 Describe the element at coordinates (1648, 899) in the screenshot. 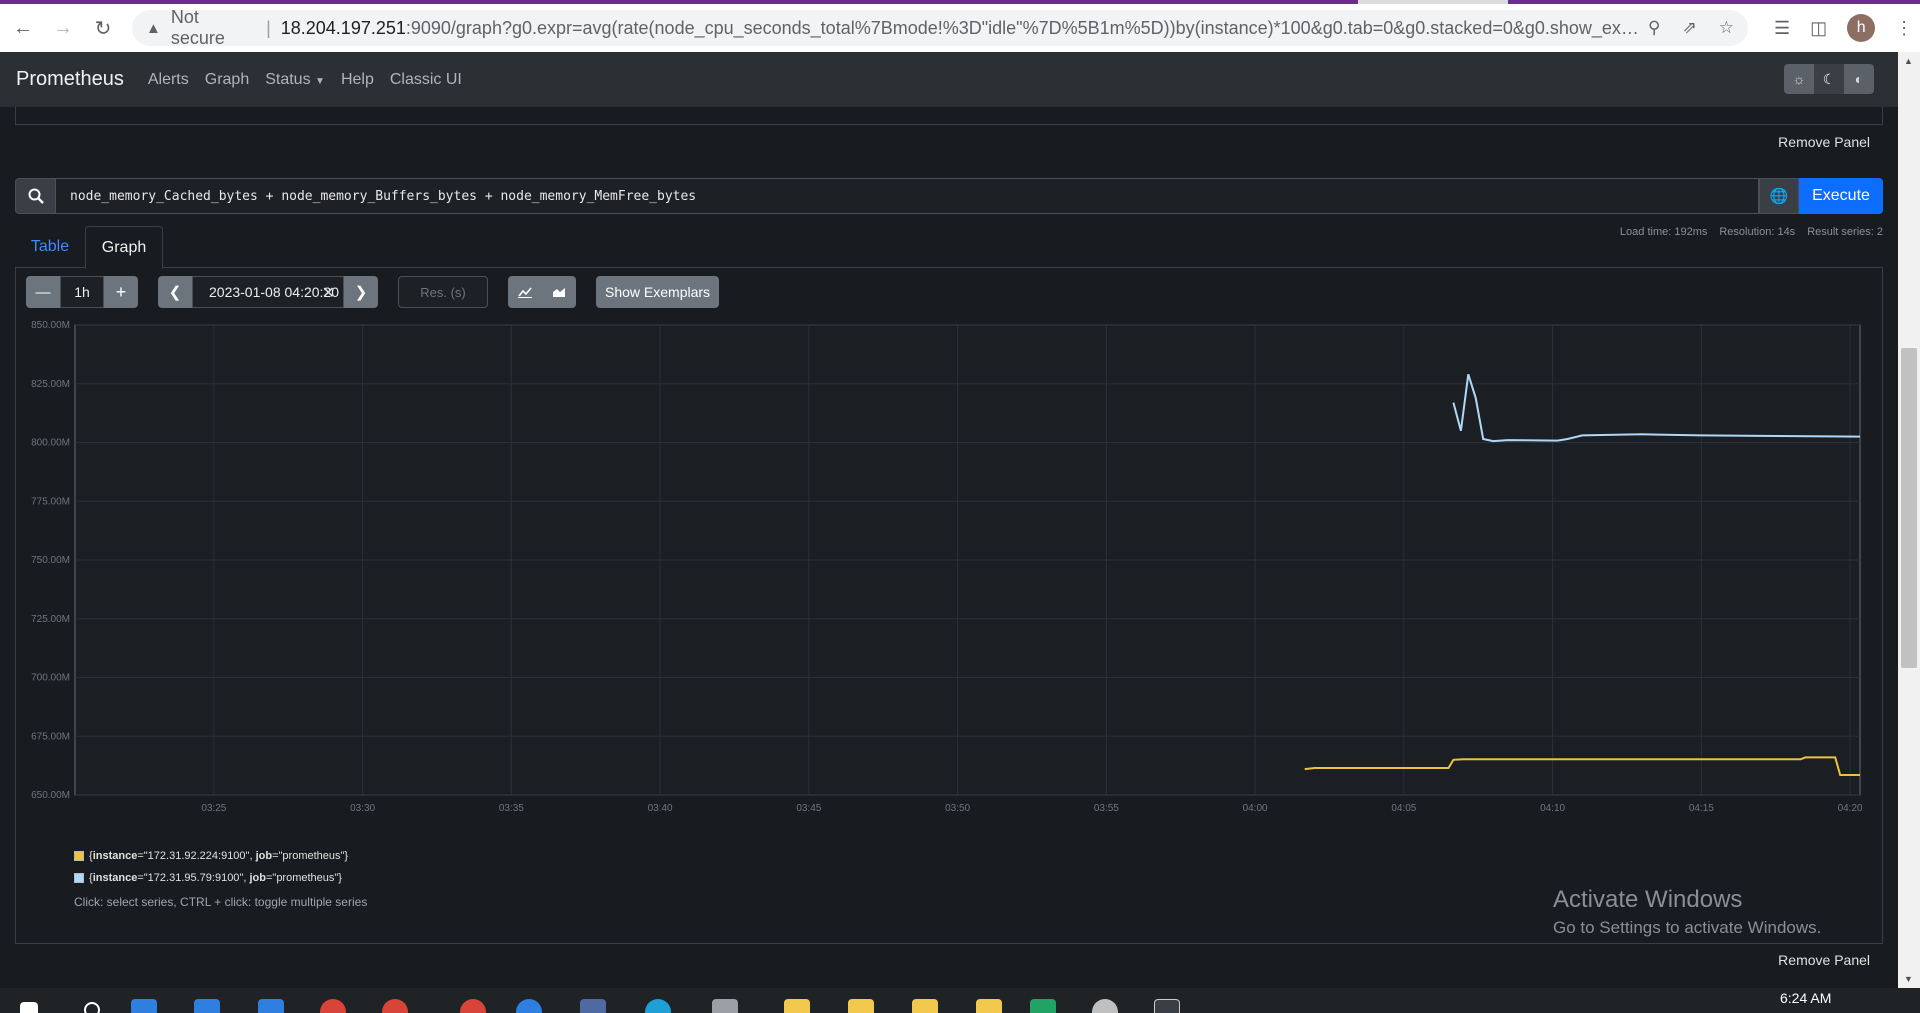

I see `watermark-title: Activate Windows` at that location.